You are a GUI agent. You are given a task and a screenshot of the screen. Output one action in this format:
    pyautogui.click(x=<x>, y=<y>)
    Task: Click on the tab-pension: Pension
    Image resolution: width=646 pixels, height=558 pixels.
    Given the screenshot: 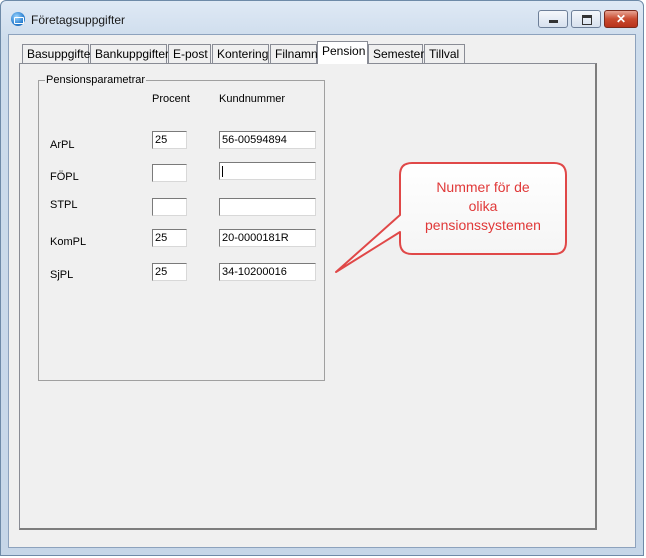 What is the action you would take?
    pyautogui.click(x=342, y=52)
    